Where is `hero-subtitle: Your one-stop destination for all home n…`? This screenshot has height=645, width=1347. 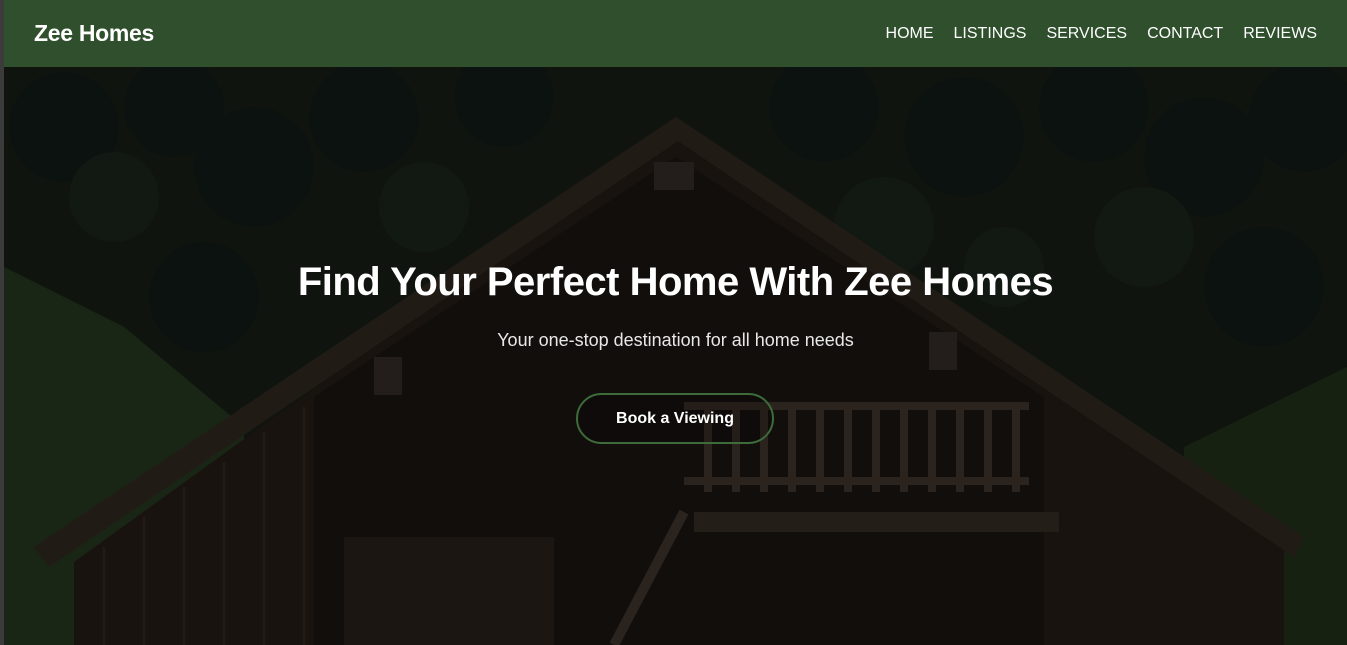
hero-subtitle: Your one-stop destination for all home n… is located at coordinates (675, 340).